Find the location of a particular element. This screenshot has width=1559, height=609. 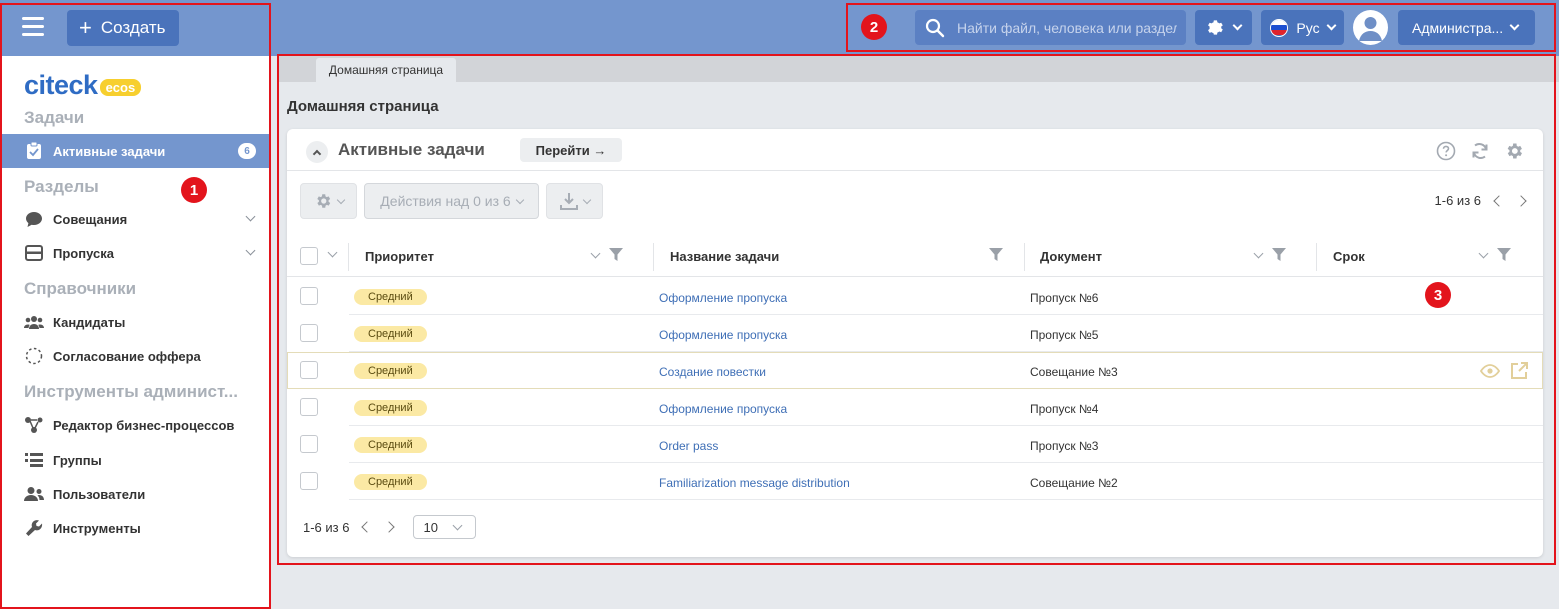

sidebar-item-candidates: Кандидаты is located at coordinates (135, 322).